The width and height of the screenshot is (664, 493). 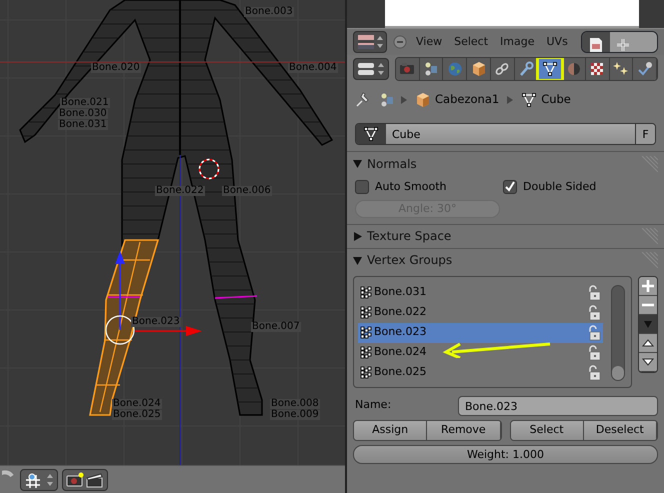 I want to click on context-dropdown, so click(x=371, y=69).